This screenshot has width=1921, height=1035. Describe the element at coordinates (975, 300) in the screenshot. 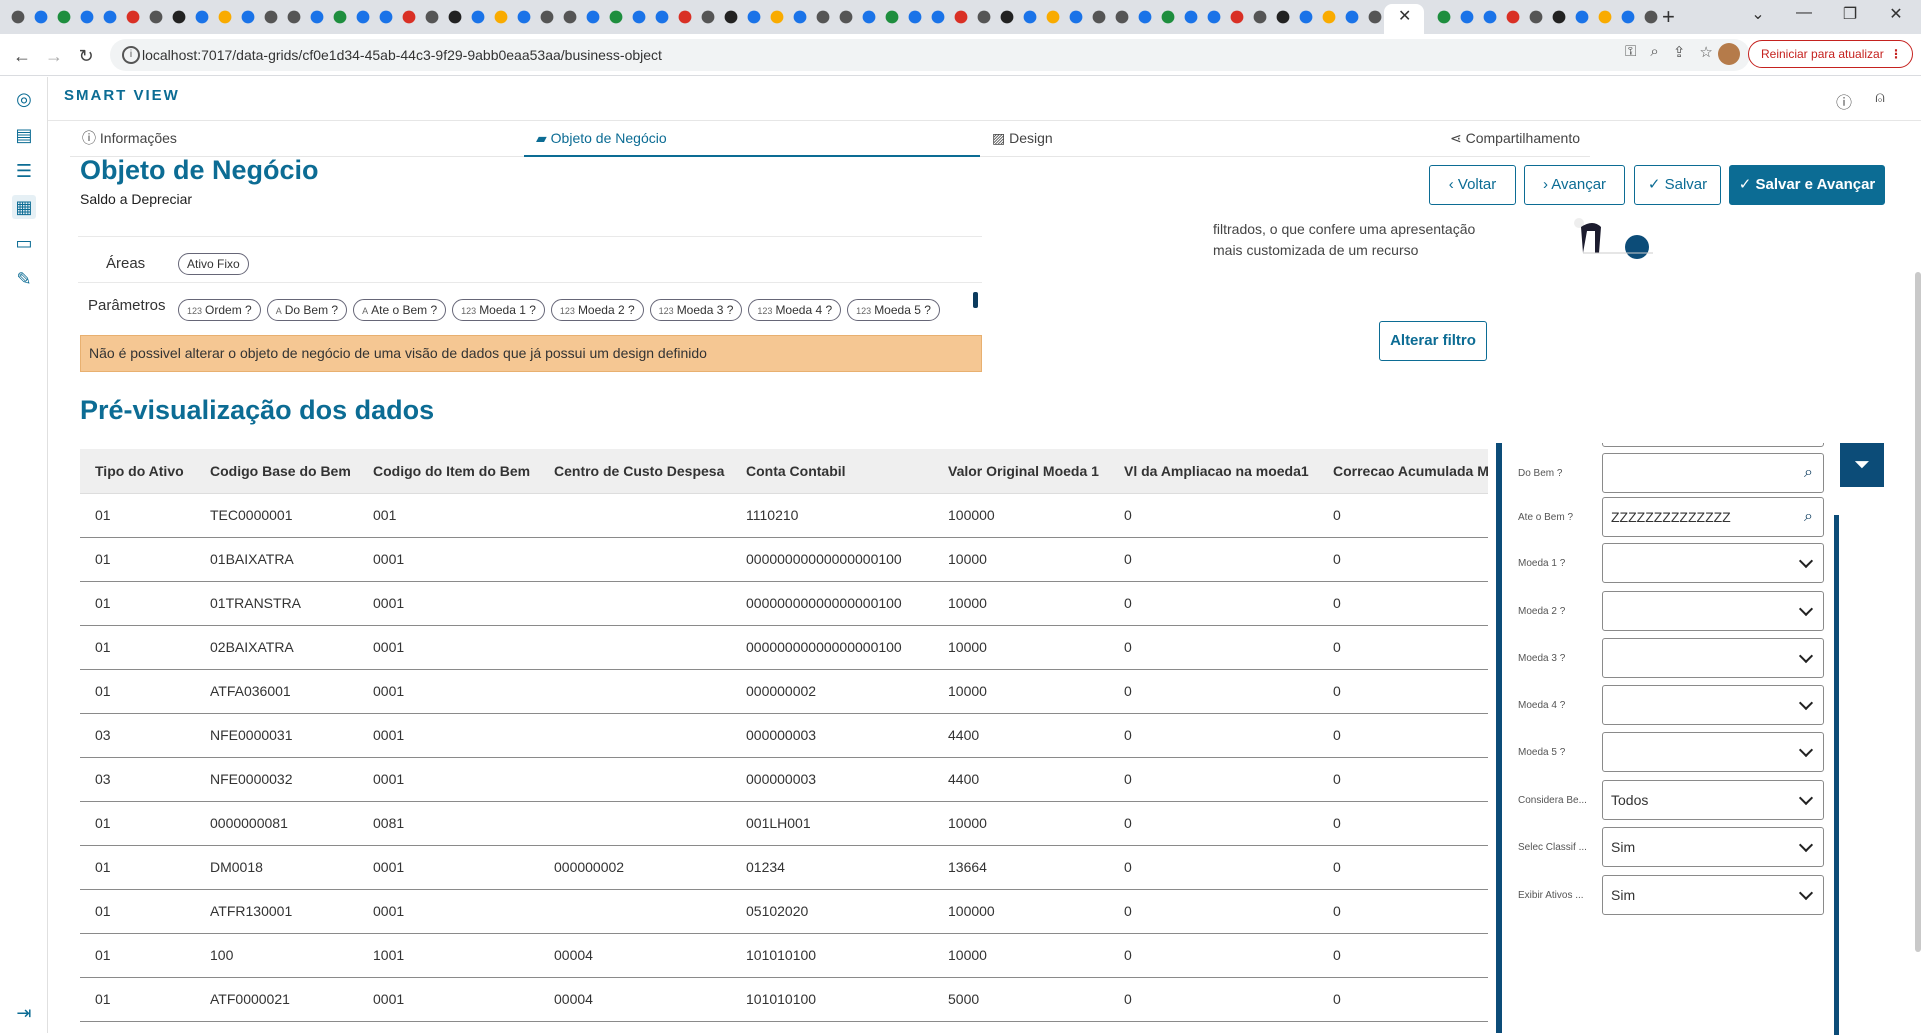

I see `params-scrollbar` at that location.